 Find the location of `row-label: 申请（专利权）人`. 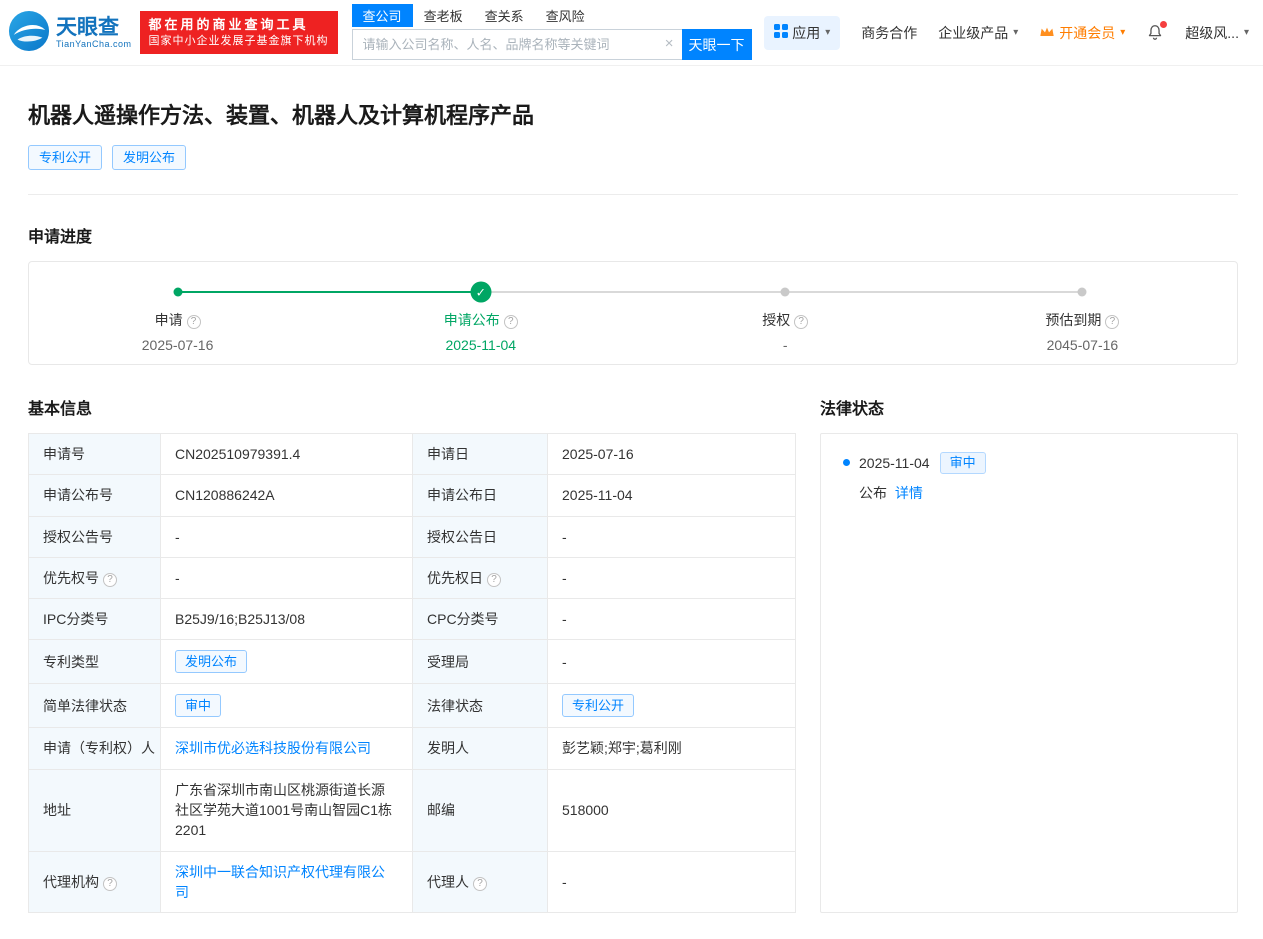

row-label: 申请（专利权）人 is located at coordinates (94, 748).